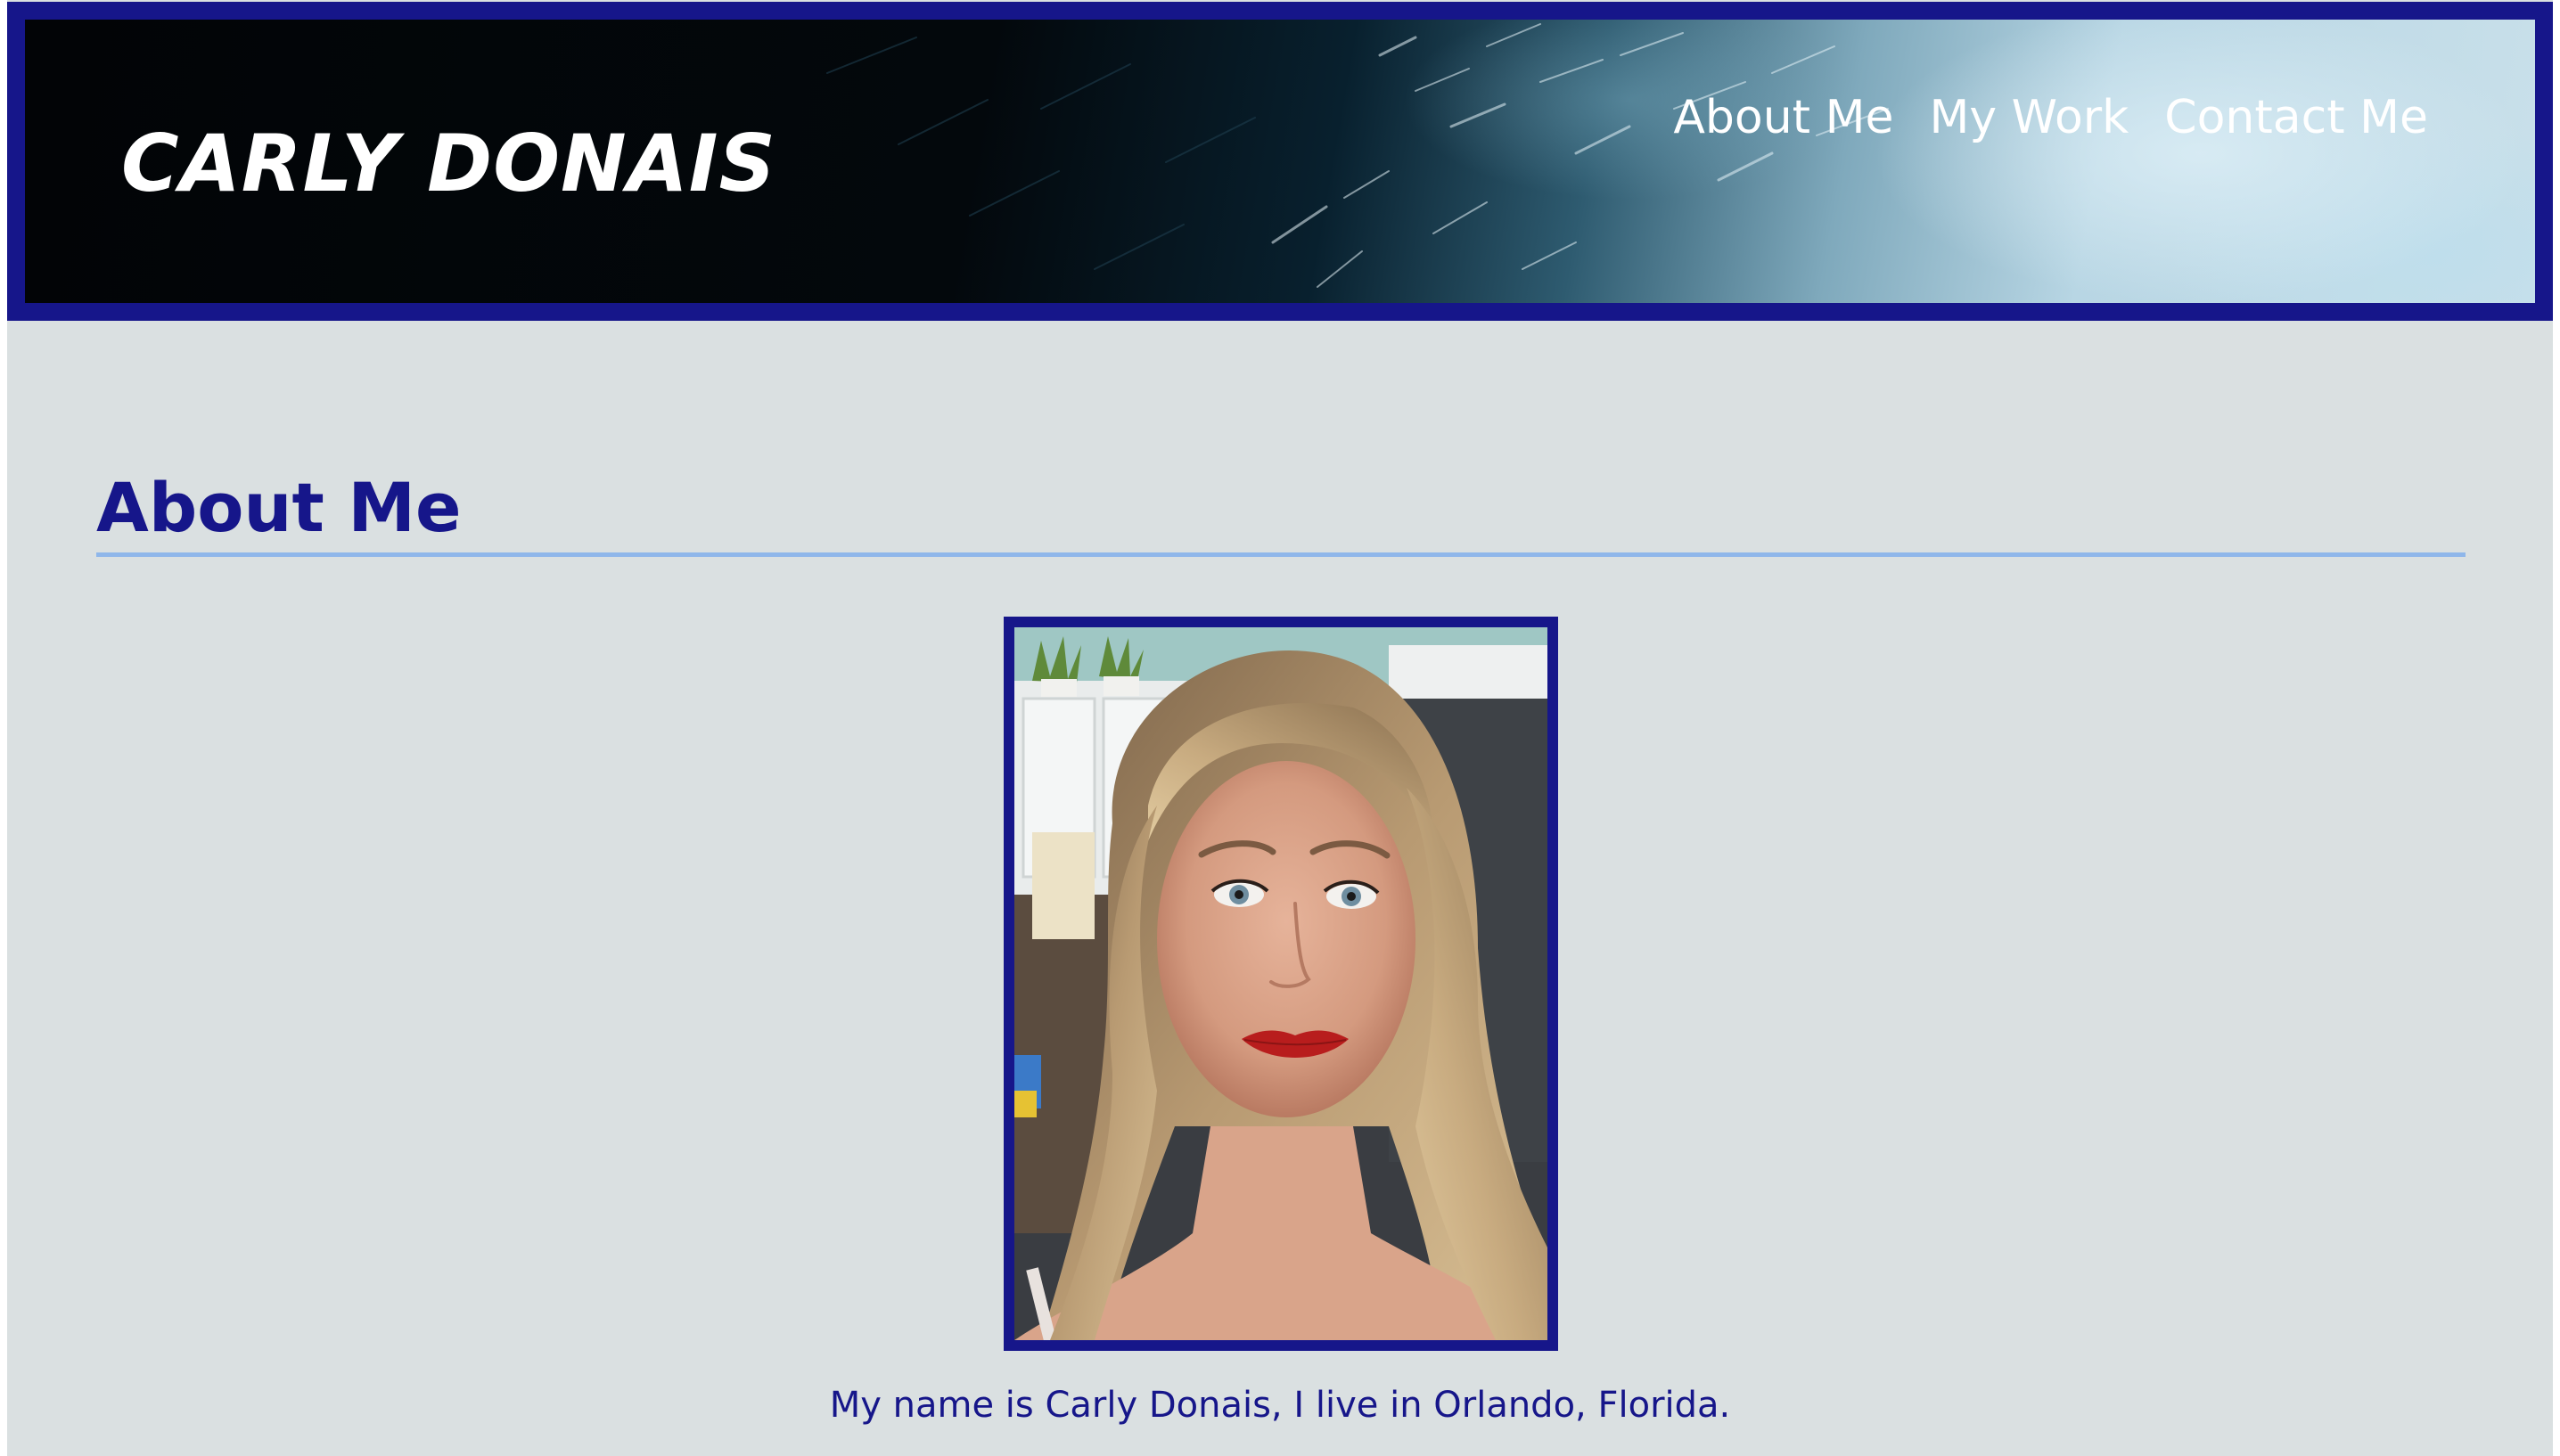 The width and height of the screenshot is (2560, 1456). What do you see at coordinates (279, 508) in the screenshot?
I see `about-me-heading: About Me` at bounding box center [279, 508].